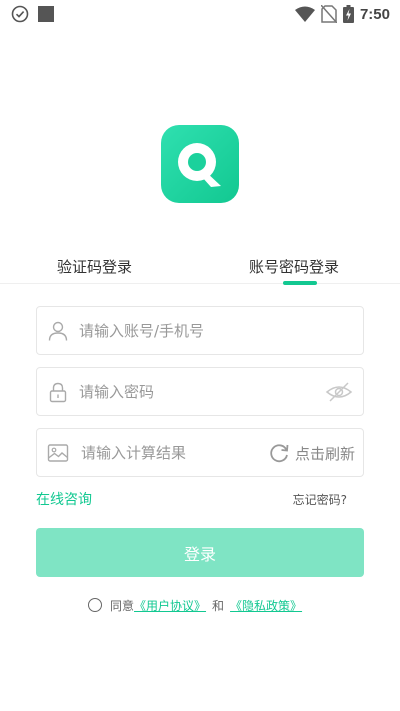 The height and width of the screenshot is (711, 400). I want to click on lock-icon, so click(58, 392).